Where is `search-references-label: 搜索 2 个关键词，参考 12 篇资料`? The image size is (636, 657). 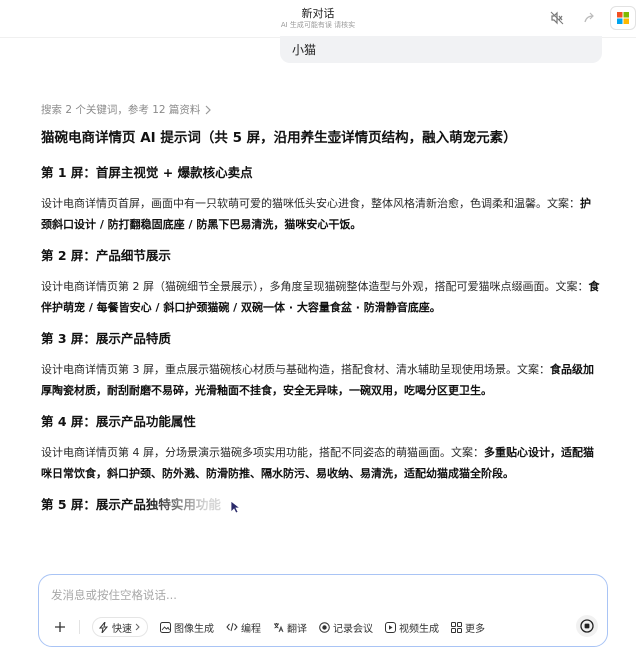
search-references-label: 搜索 2 个关键词，参考 12 篇资料 is located at coordinates (121, 110).